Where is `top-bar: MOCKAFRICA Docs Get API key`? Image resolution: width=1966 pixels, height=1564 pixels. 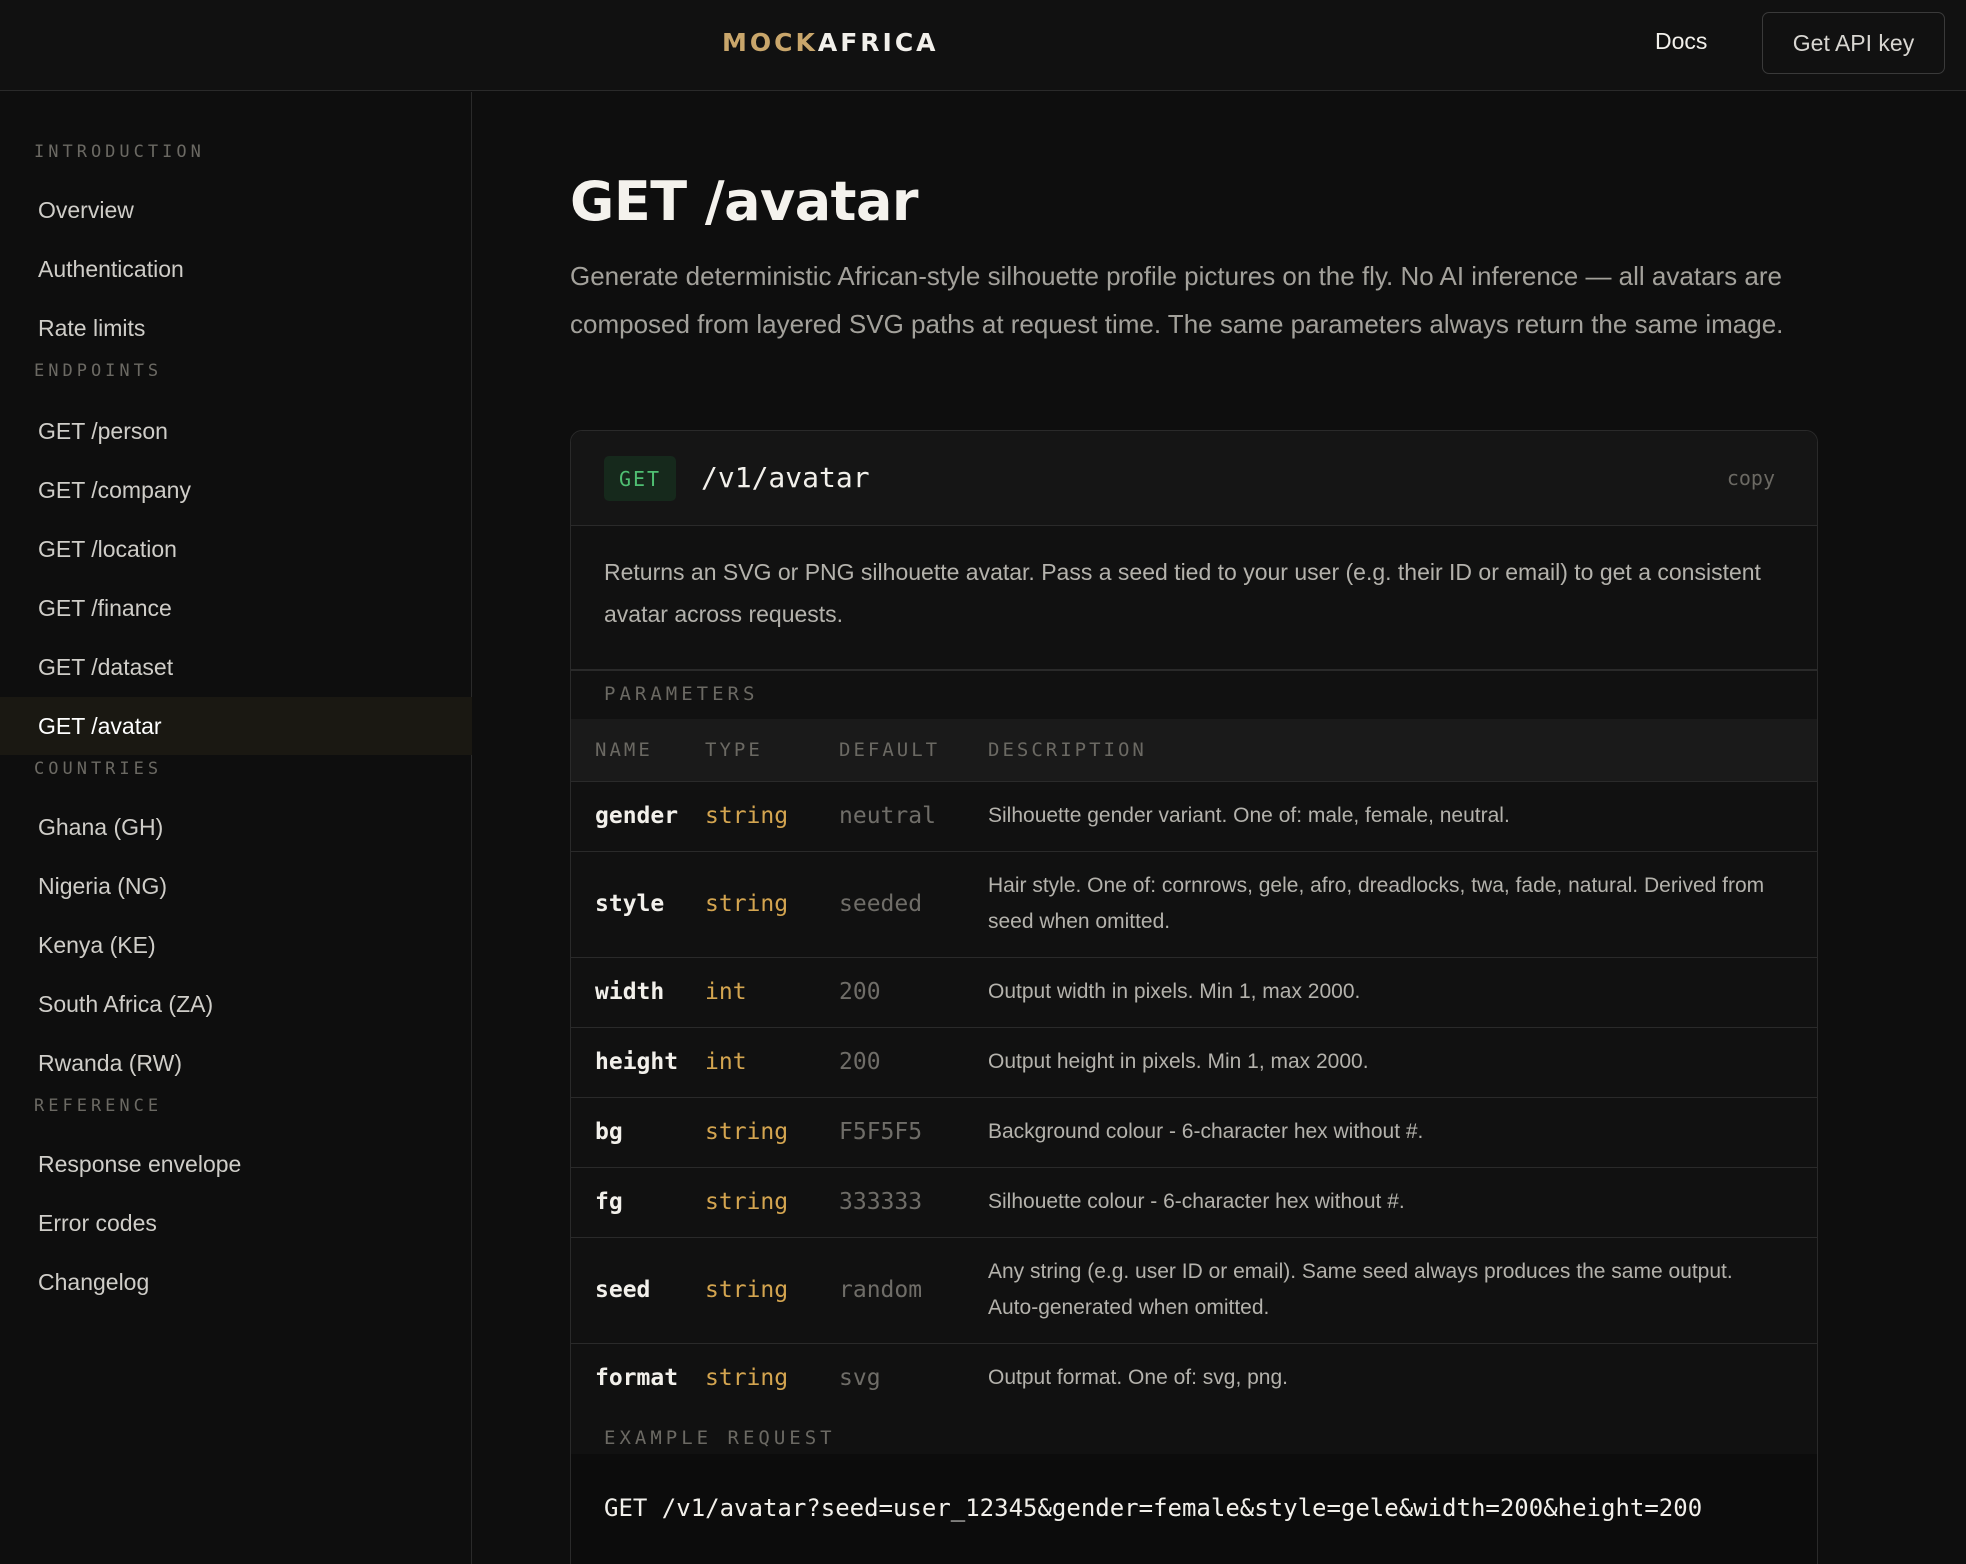 top-bar: MOCKAFRICA Docs Get API key is located at coordinates (983, 45).